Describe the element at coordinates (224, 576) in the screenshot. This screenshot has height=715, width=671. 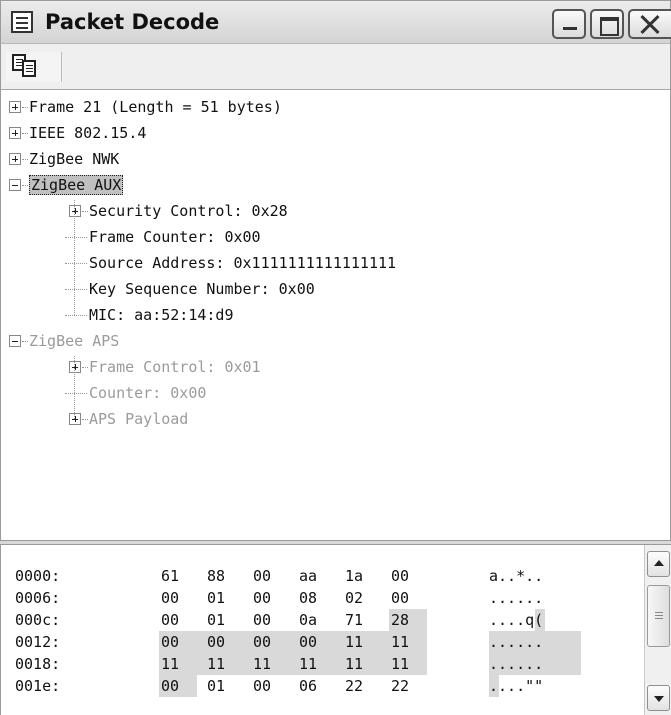
I see `hex-byte: 88` at that location.